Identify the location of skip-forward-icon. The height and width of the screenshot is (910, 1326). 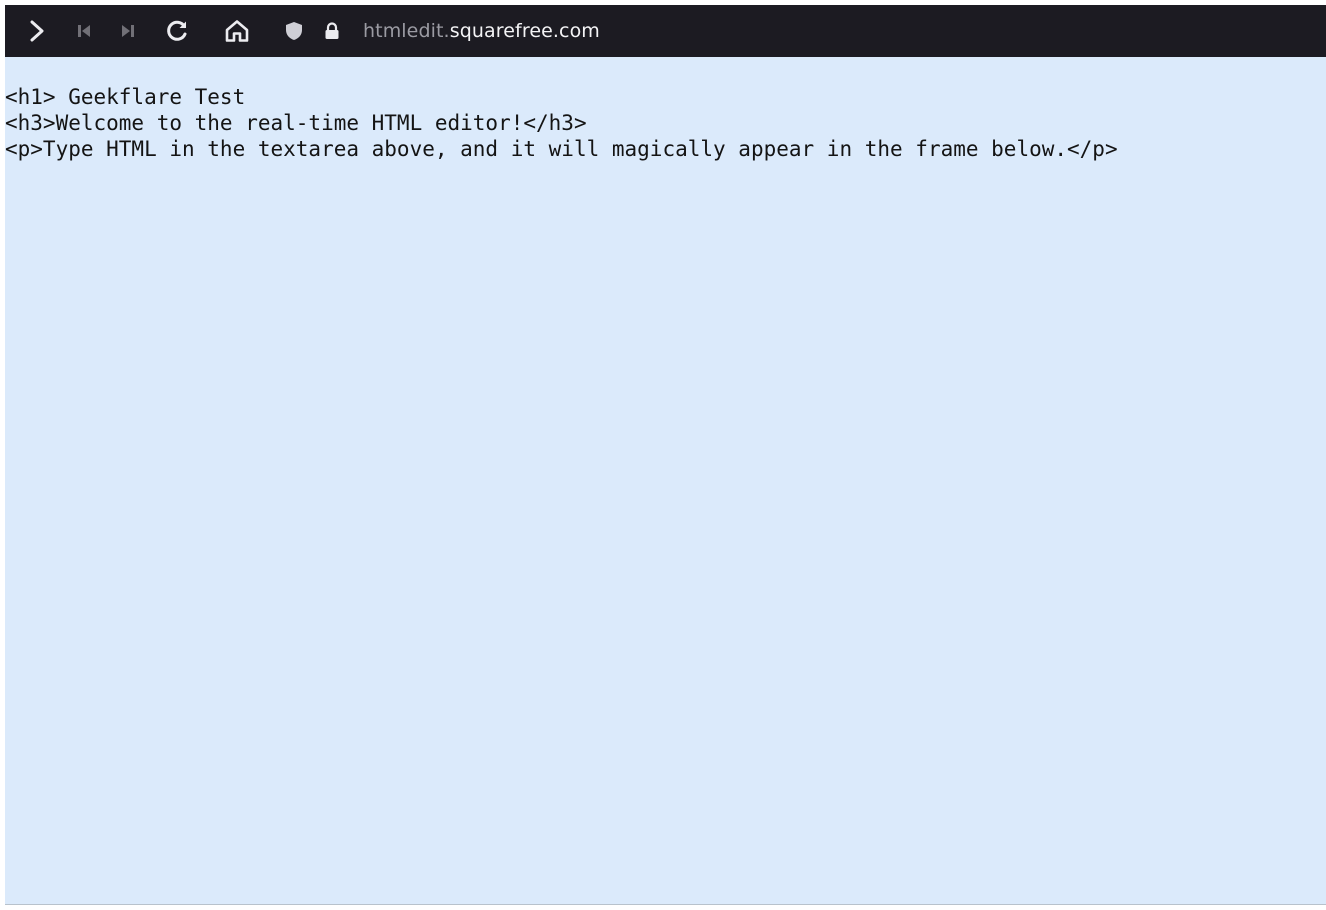
(128, 31).